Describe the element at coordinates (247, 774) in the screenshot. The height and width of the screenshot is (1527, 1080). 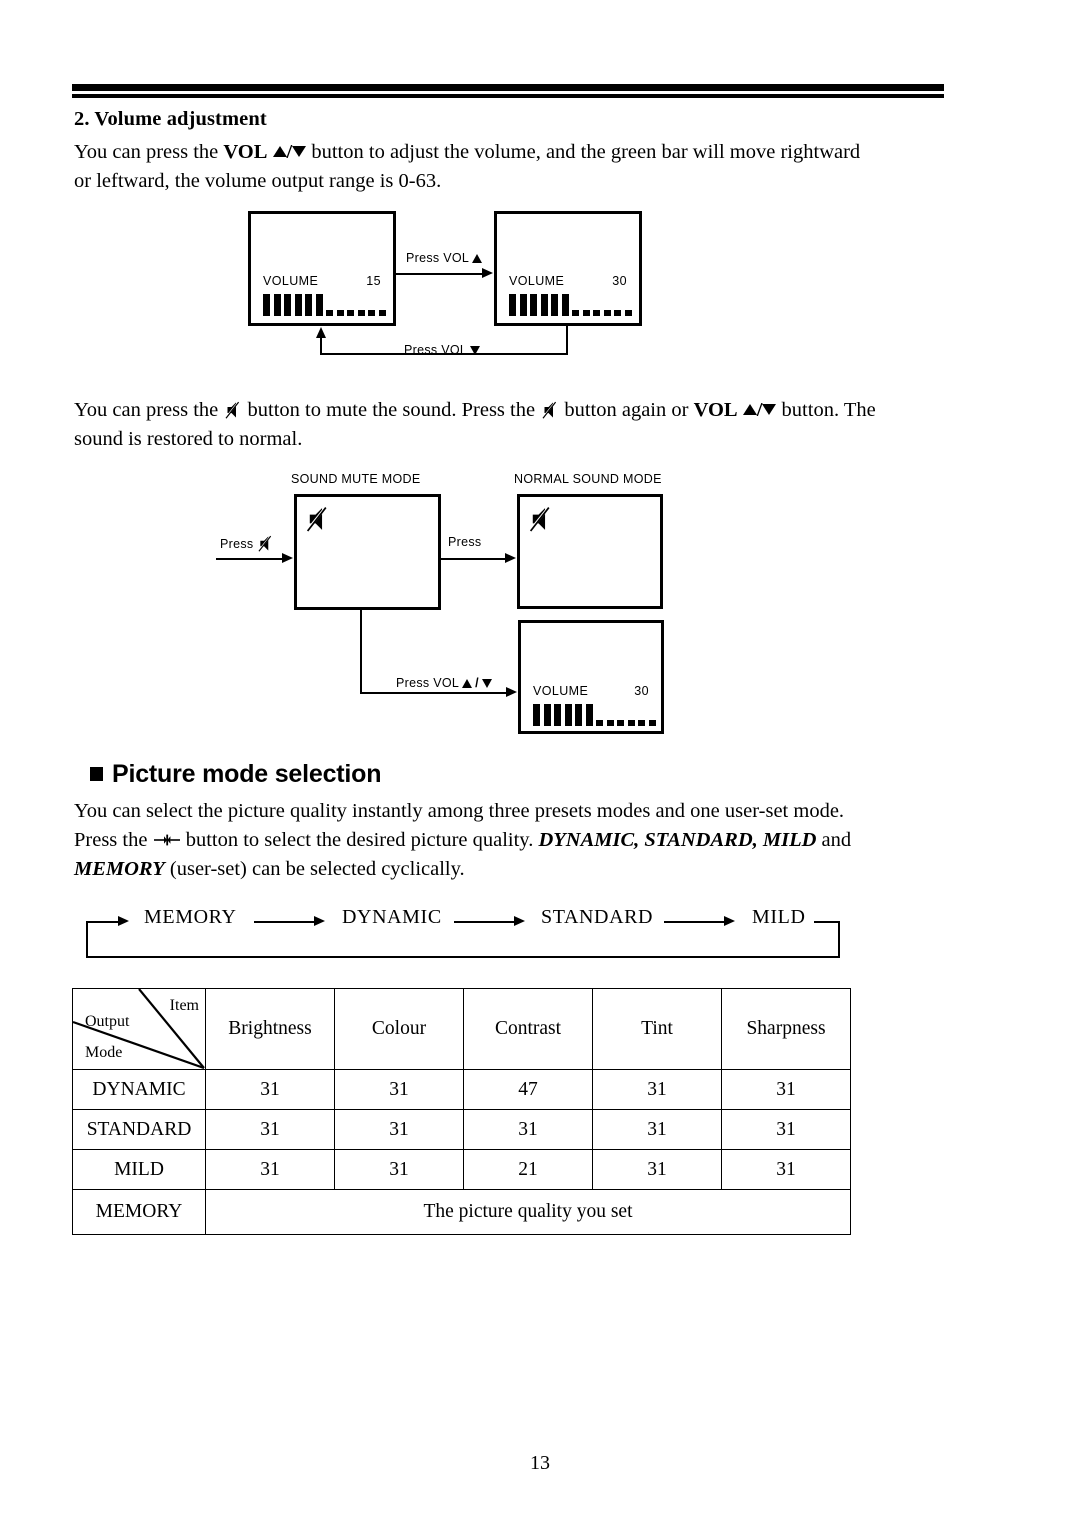
I see `picture-mode-heading-text: Picture mode selection` at that location.